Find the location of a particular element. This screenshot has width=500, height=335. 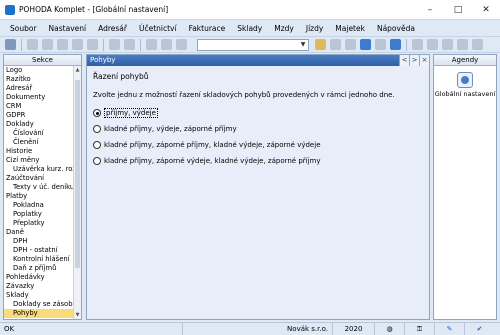

sidebar-item: Daň z příjmů is located at coordinates (38, 268).